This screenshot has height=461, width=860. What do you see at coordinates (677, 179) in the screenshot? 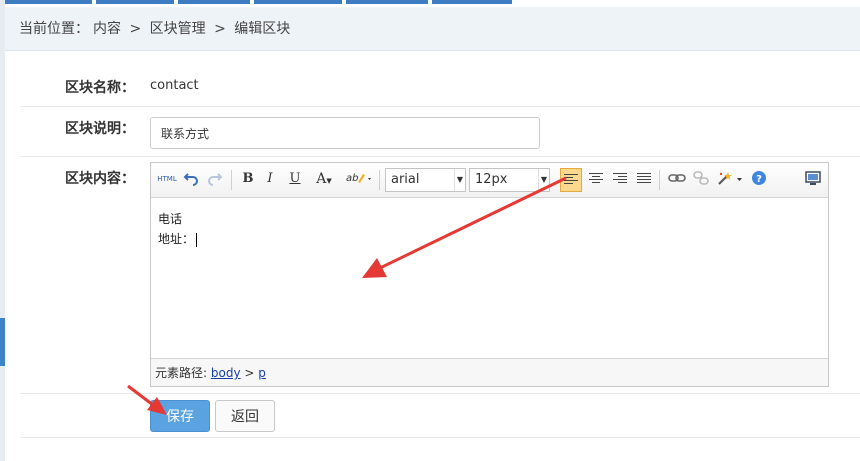
I see `link-icon` at bounding box center [677, 179].